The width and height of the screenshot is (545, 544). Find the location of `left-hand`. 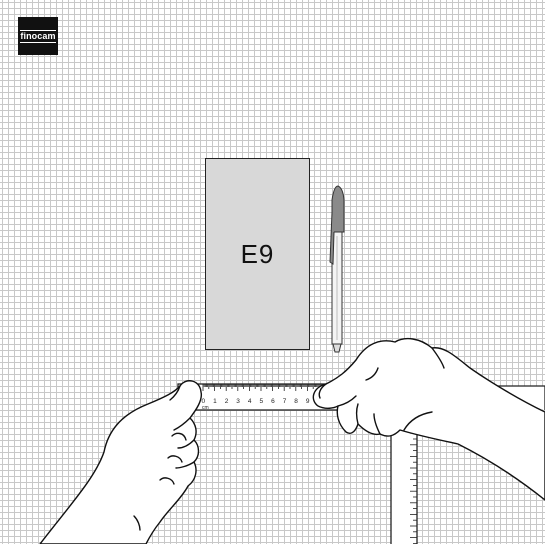

left-hand is located at coordinates (121, 462).